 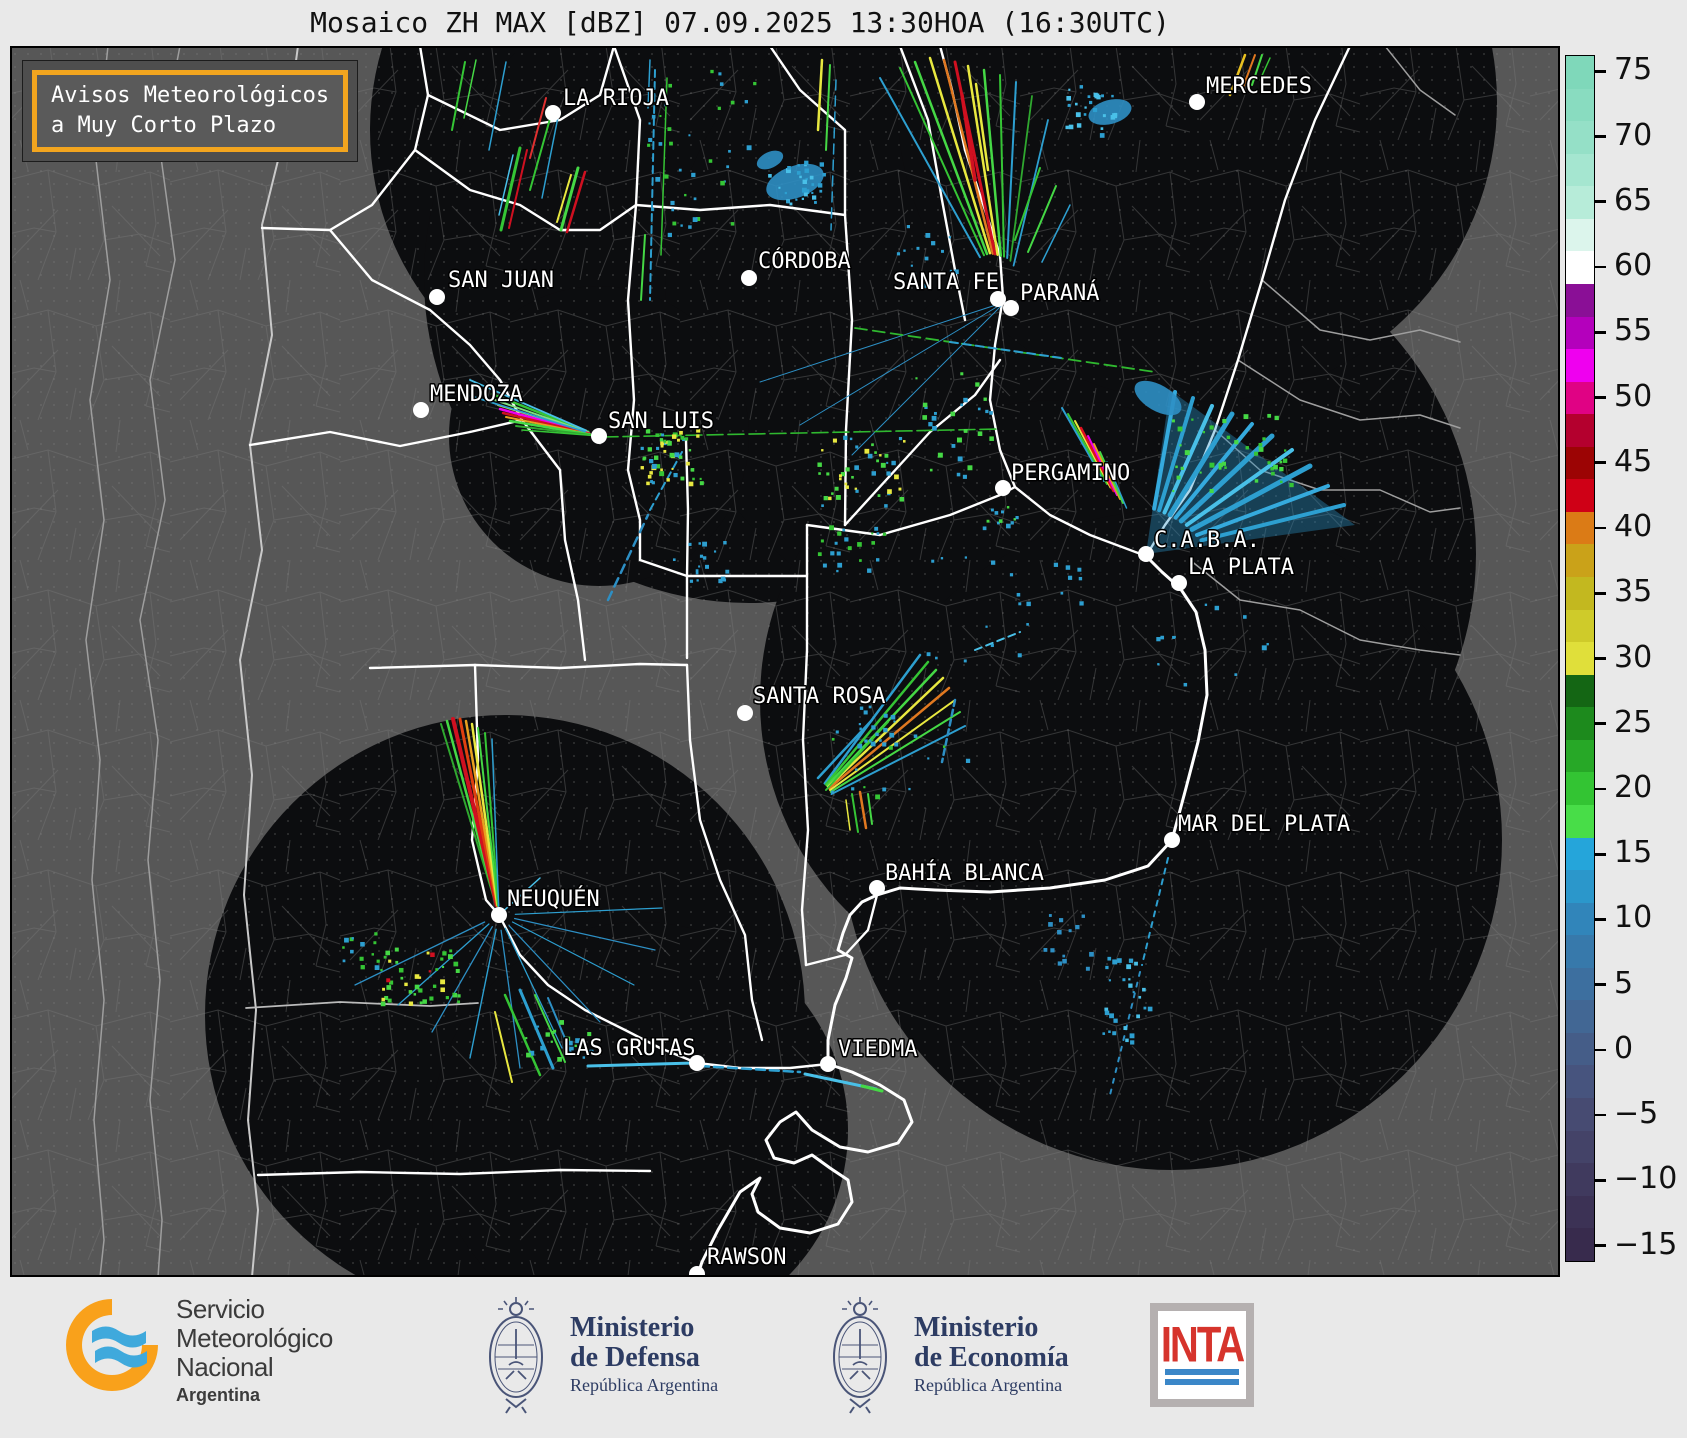 I want to click on warning-line-1: Avisos Meteorológicos, so click(x=190, y=95).